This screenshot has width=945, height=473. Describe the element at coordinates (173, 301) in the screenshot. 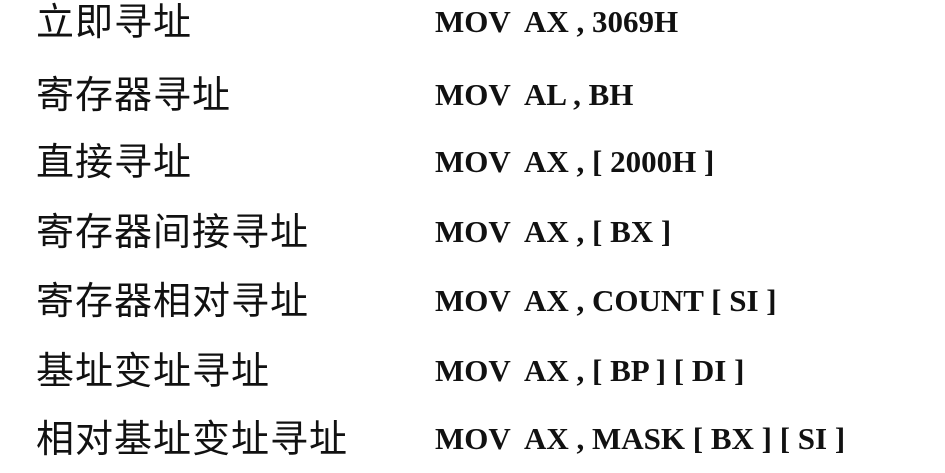

I see `addressing-mode-label: 寄存器相对寻址` at that location.